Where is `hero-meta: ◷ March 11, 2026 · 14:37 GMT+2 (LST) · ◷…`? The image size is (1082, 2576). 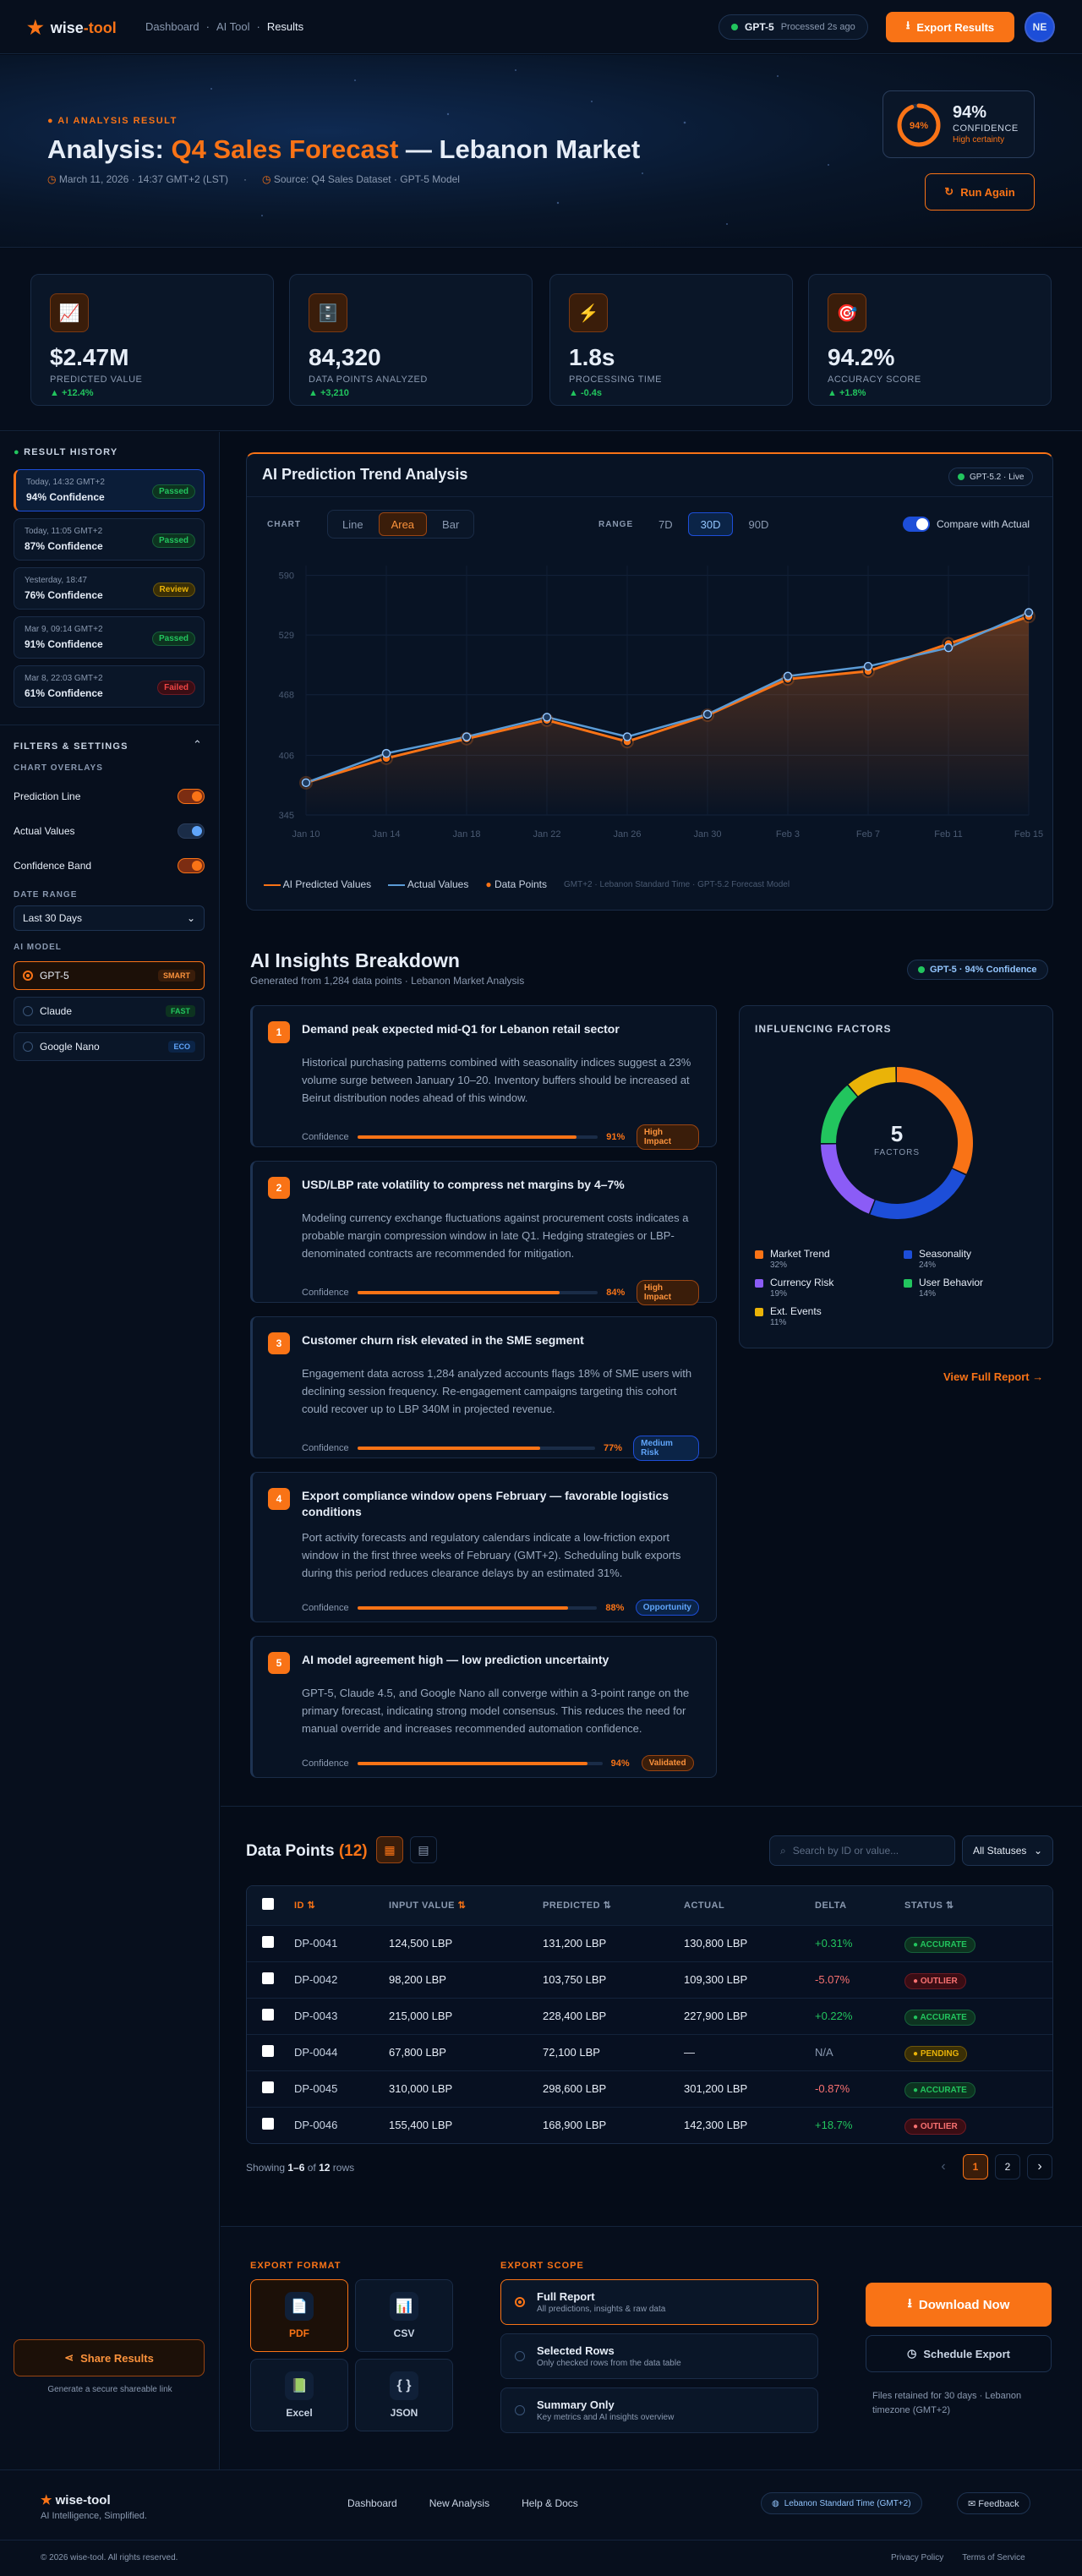
hero-meta: ◷ March 11, 2026 · 14:37 GMT+2 (LST) · ◷… is located at coordinates (253, 179).